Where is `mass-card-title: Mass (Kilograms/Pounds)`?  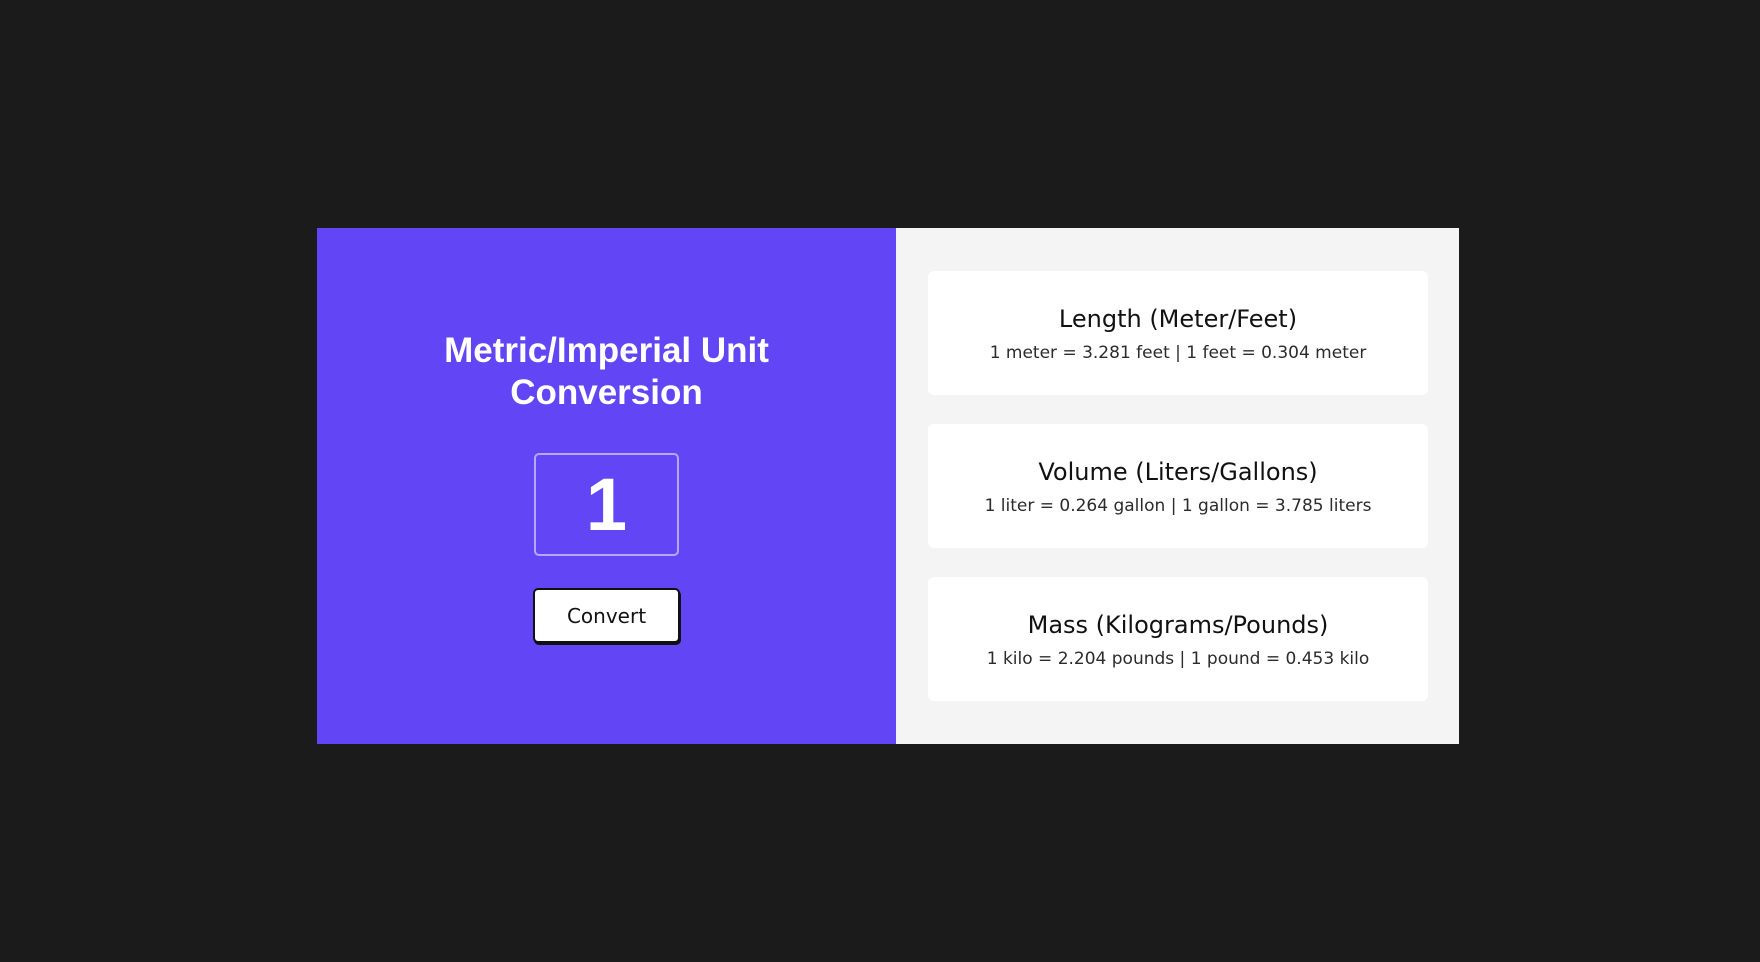
mass-card-title: Mass (Kilograms/Pounds) is located at coordinates (1178, 625).